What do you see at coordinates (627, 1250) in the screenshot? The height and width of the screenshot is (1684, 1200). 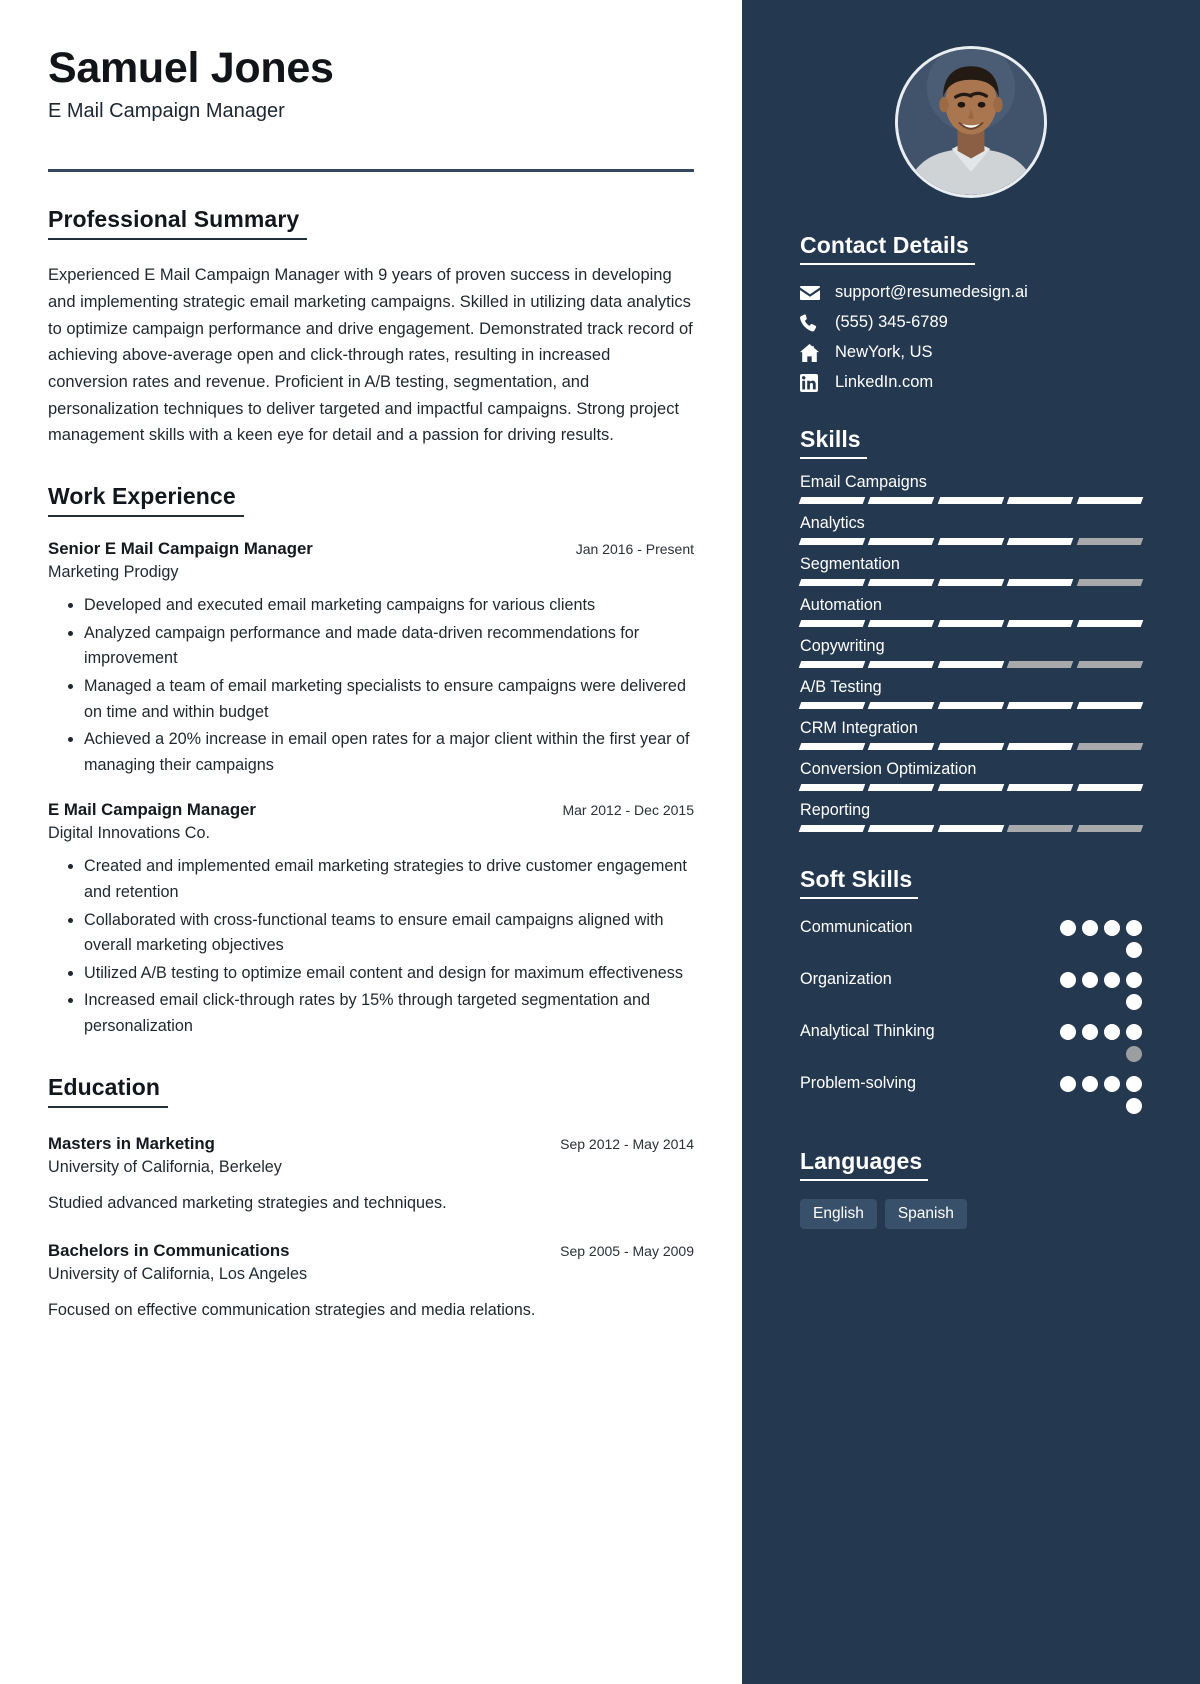 I see `education-date: Sep 2005 - May 2009` at bounding box center [627, 1250].